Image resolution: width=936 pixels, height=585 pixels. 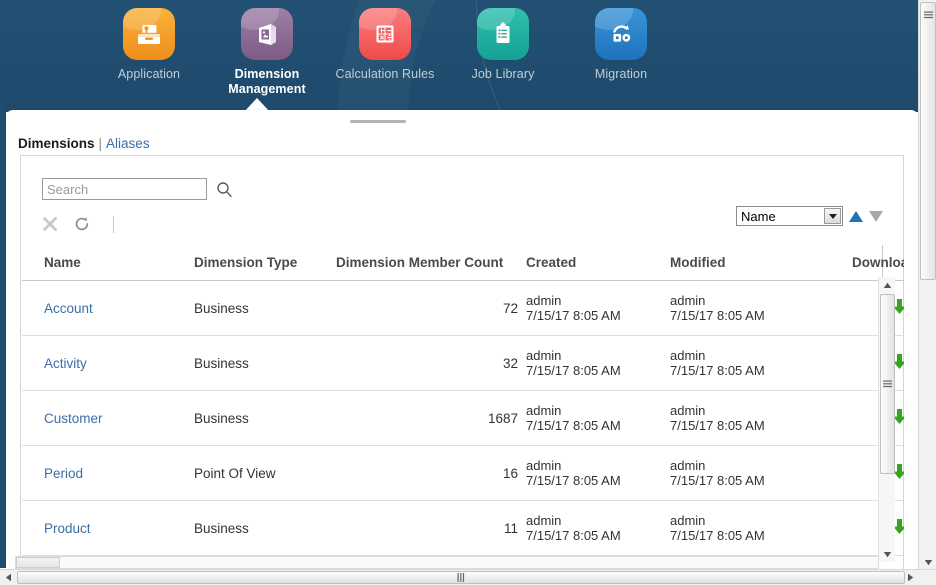 What do you see at coordinates (887, 554) in the screenshot?
I see `scroll-down-icon` at bounding box center [887, 554].